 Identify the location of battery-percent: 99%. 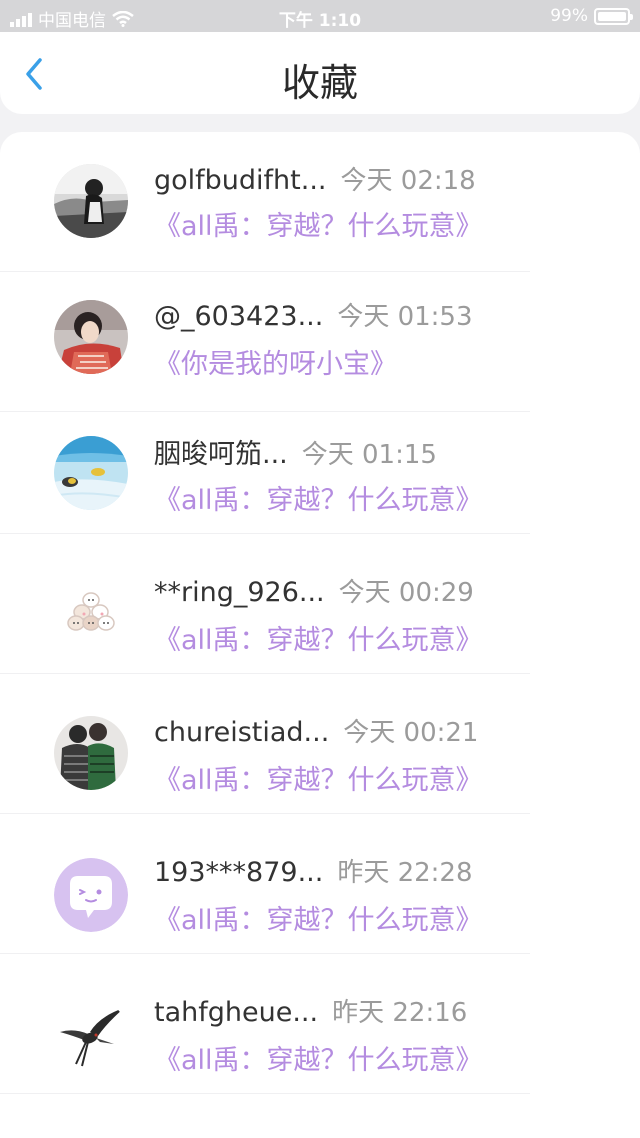
(569, 16).